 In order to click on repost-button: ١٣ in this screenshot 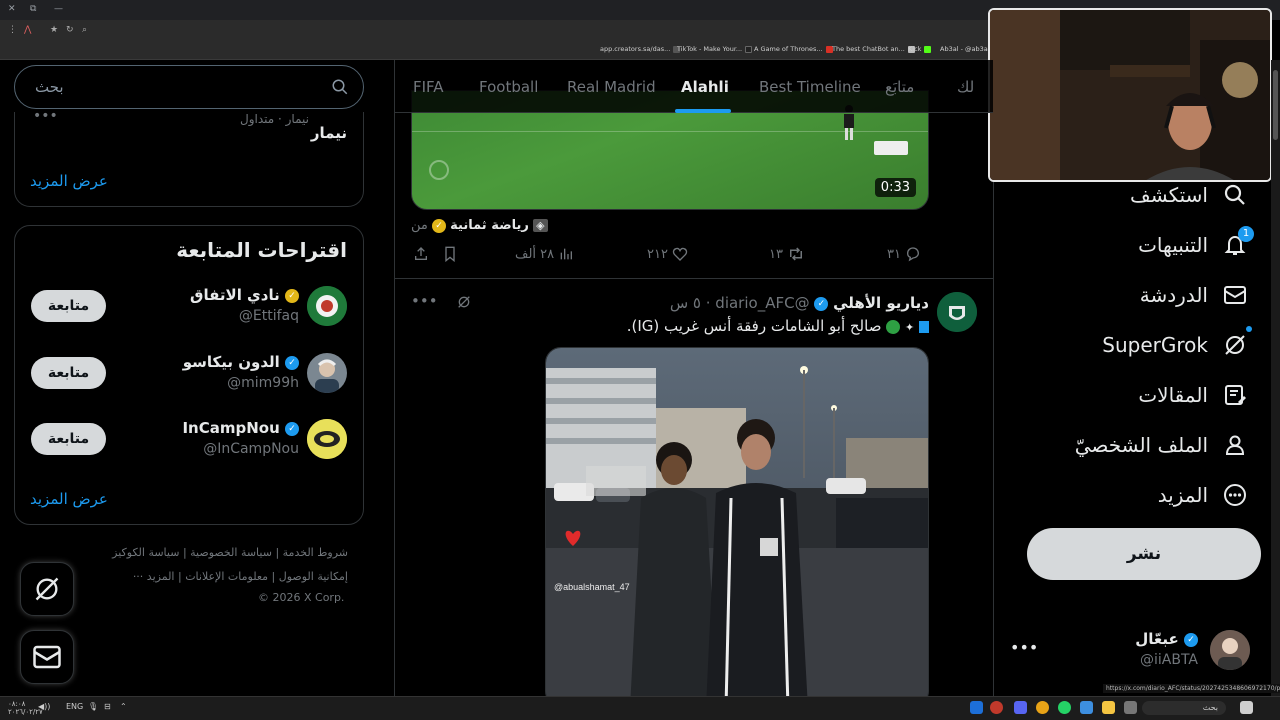, I will do `click(787, 254)`.